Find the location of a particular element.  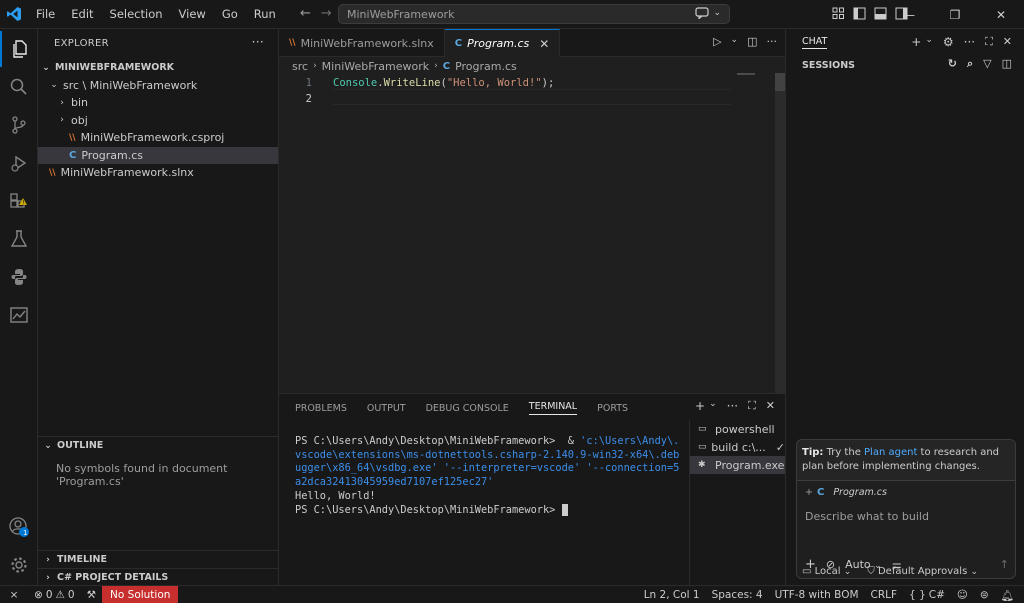

terminal-item-build: ▭ build c:\... ✓ is located at coordinates (737, 447).